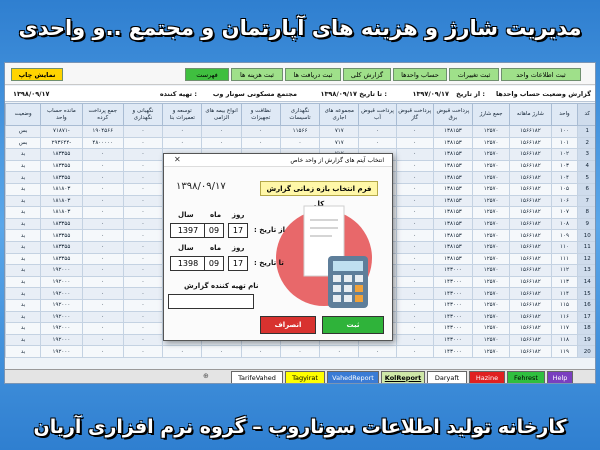 This screenshot has height=450, width=600. What do you see at coordinates (403, 377) in the screenshot?
I see `tab-kolreport: KolReport` at bounding box center [403, 377].